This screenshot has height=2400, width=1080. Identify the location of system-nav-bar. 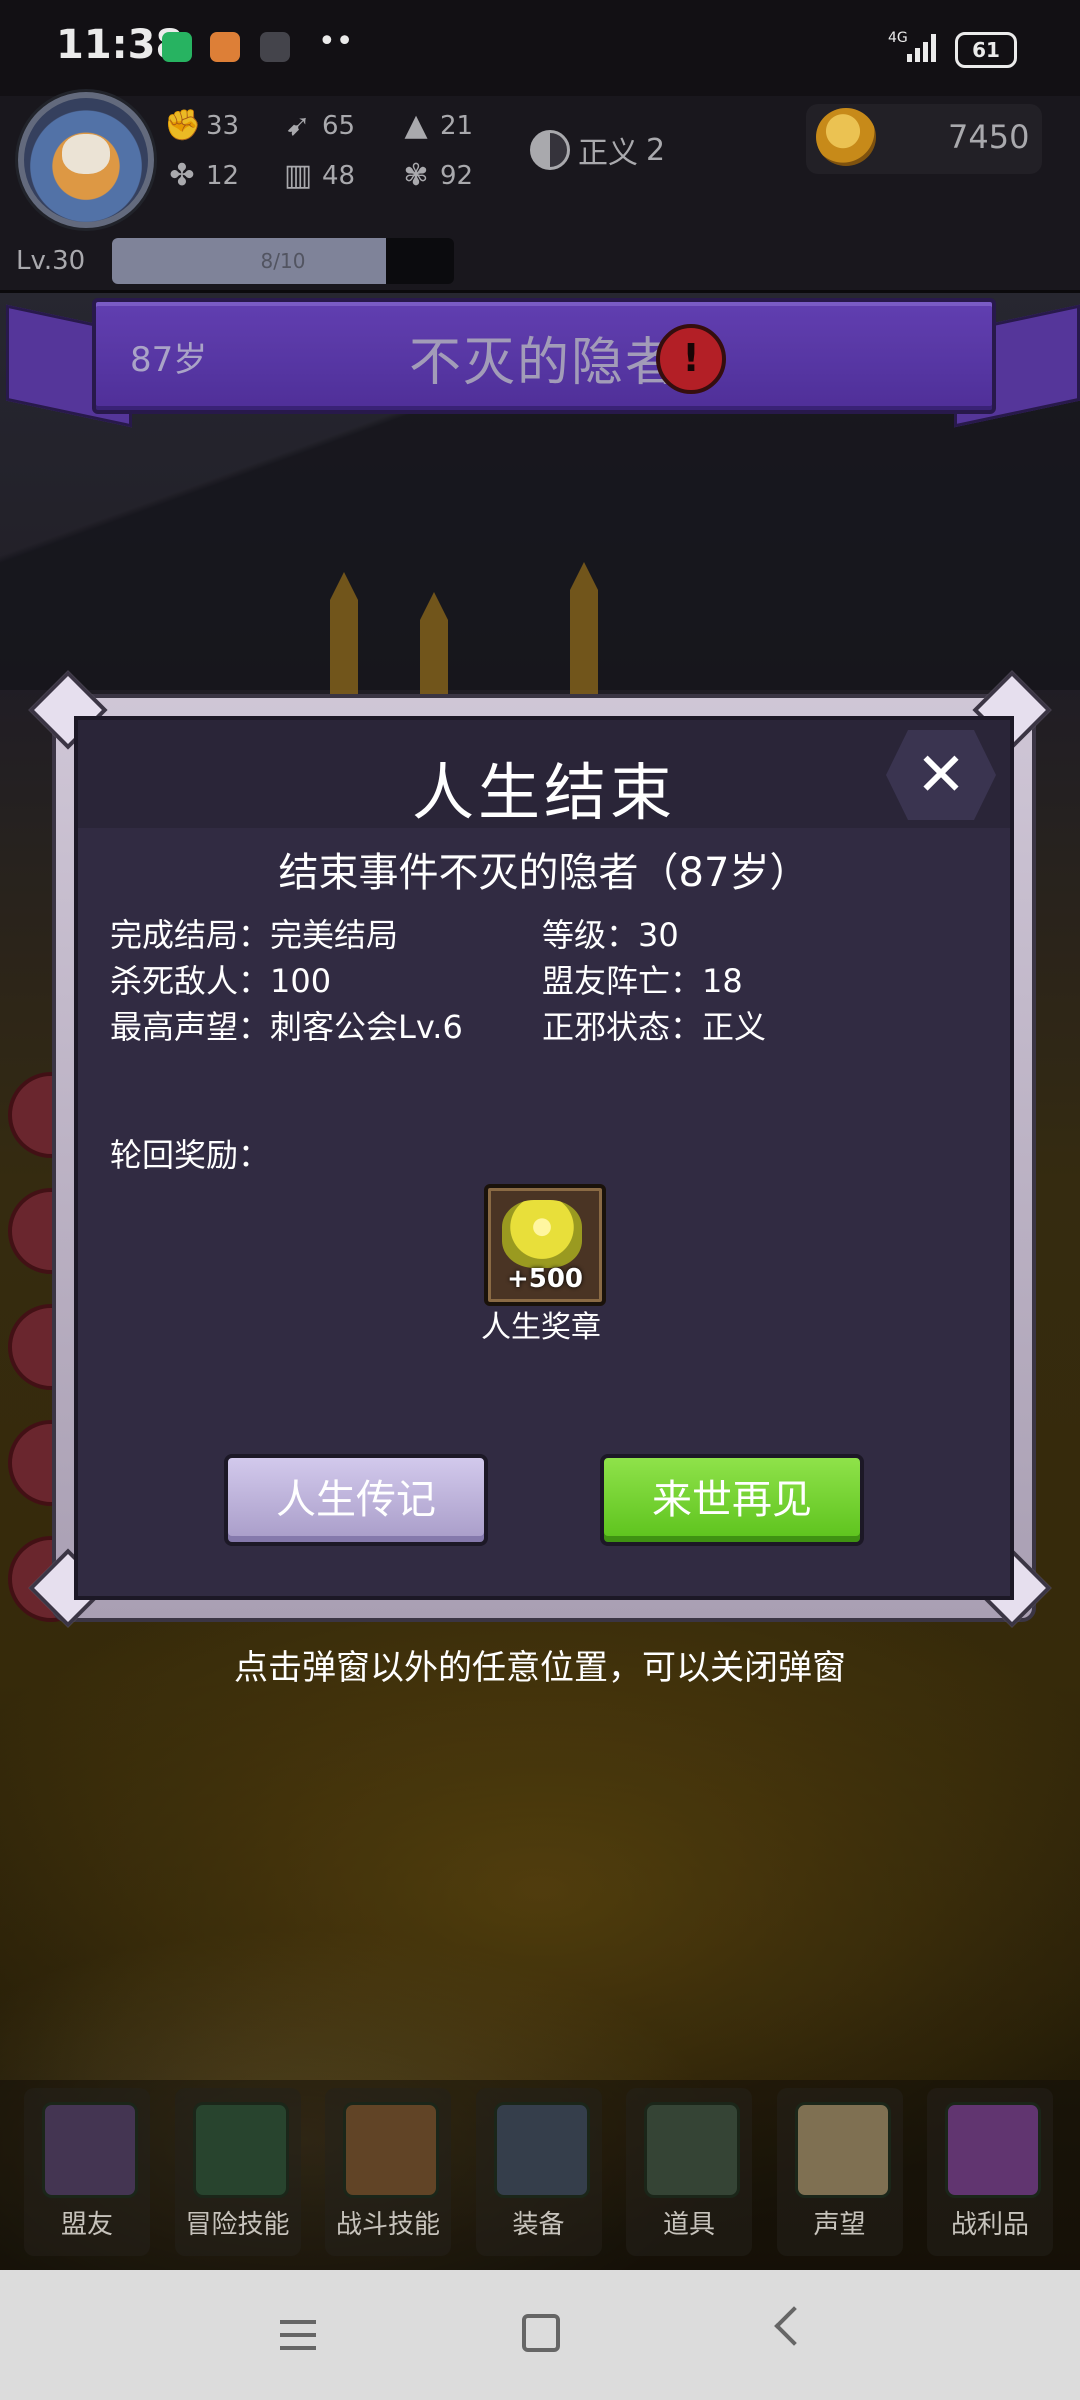
(540, 2335).